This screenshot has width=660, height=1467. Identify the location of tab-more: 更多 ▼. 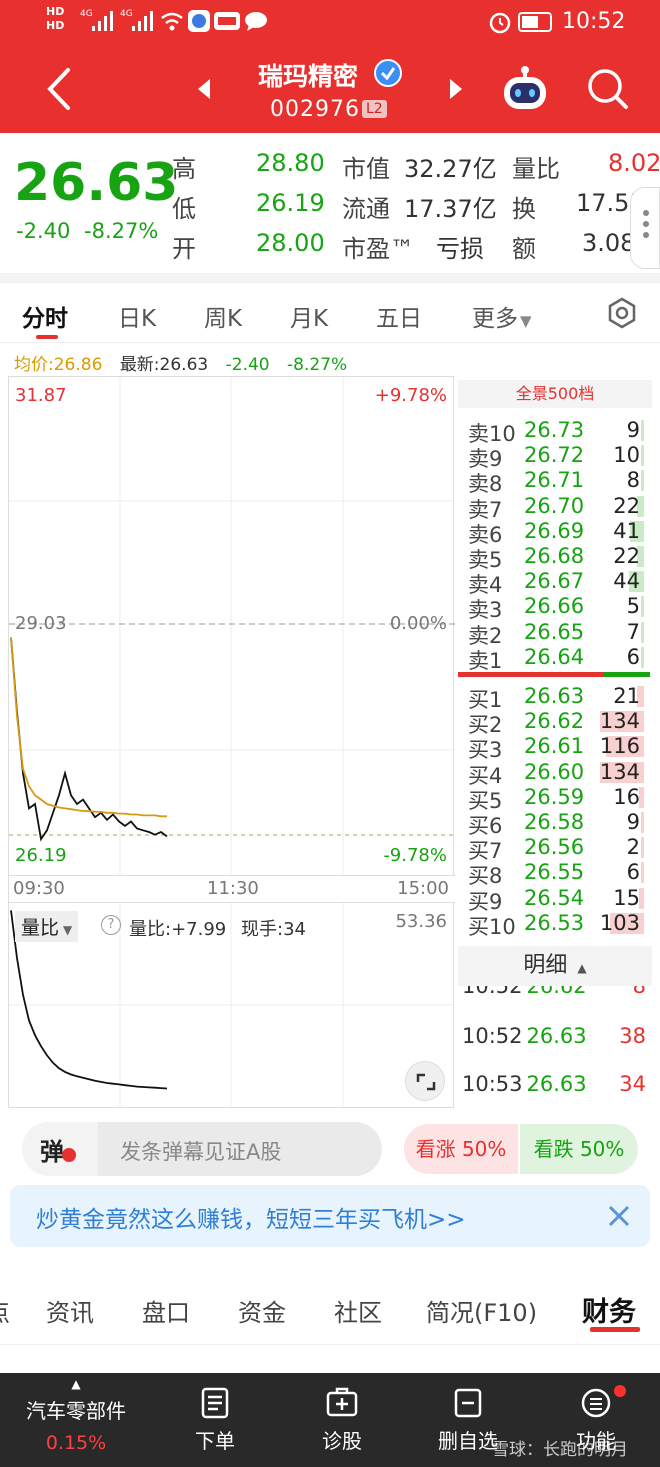
(502, 316).